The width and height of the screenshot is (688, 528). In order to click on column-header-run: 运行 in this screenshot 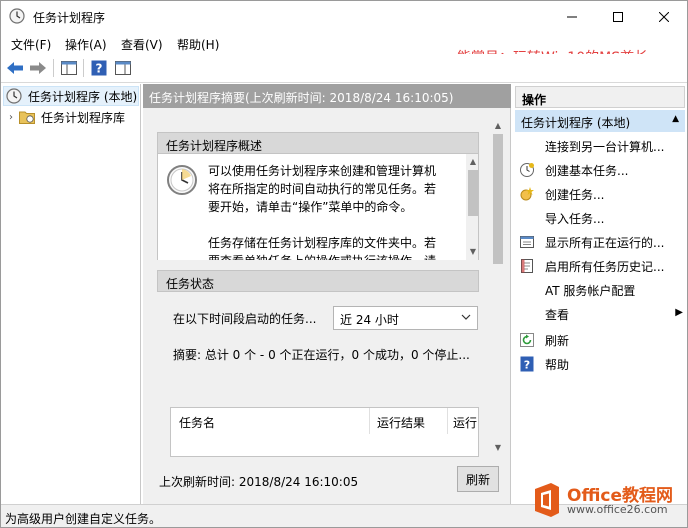, I will do `click(465, 422)`.